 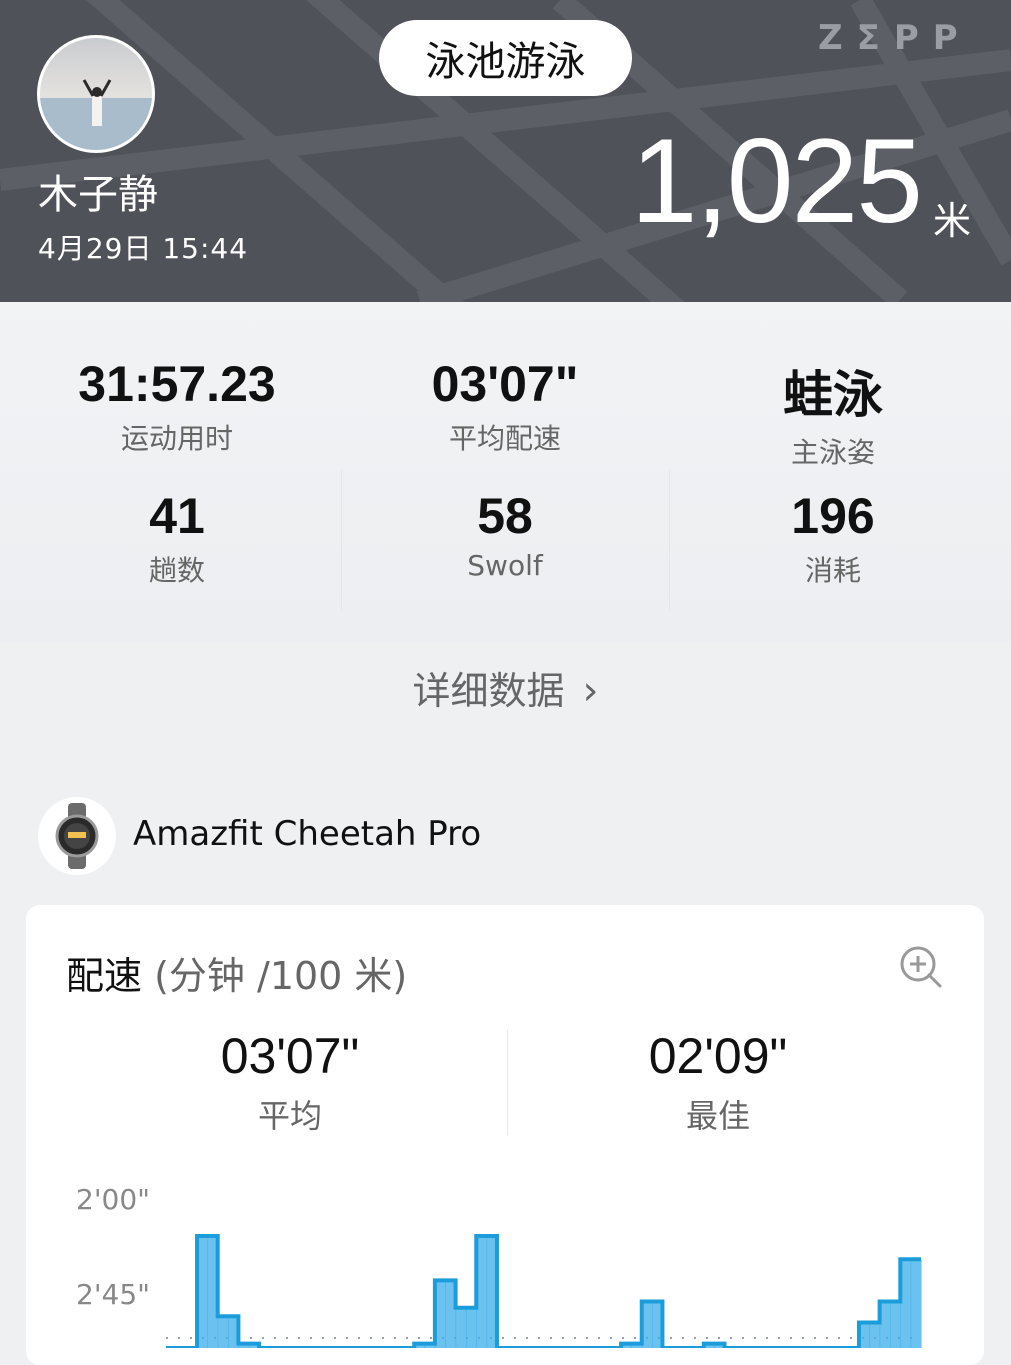 What do you see at coordinates (96, 114) in the screenshot?
I see `avatar-photo-icon` at bounding box center [96, 114].